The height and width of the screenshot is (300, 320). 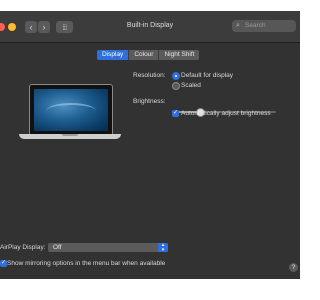 I want to click on laptop-display-icon, so click(x=70, y=114).